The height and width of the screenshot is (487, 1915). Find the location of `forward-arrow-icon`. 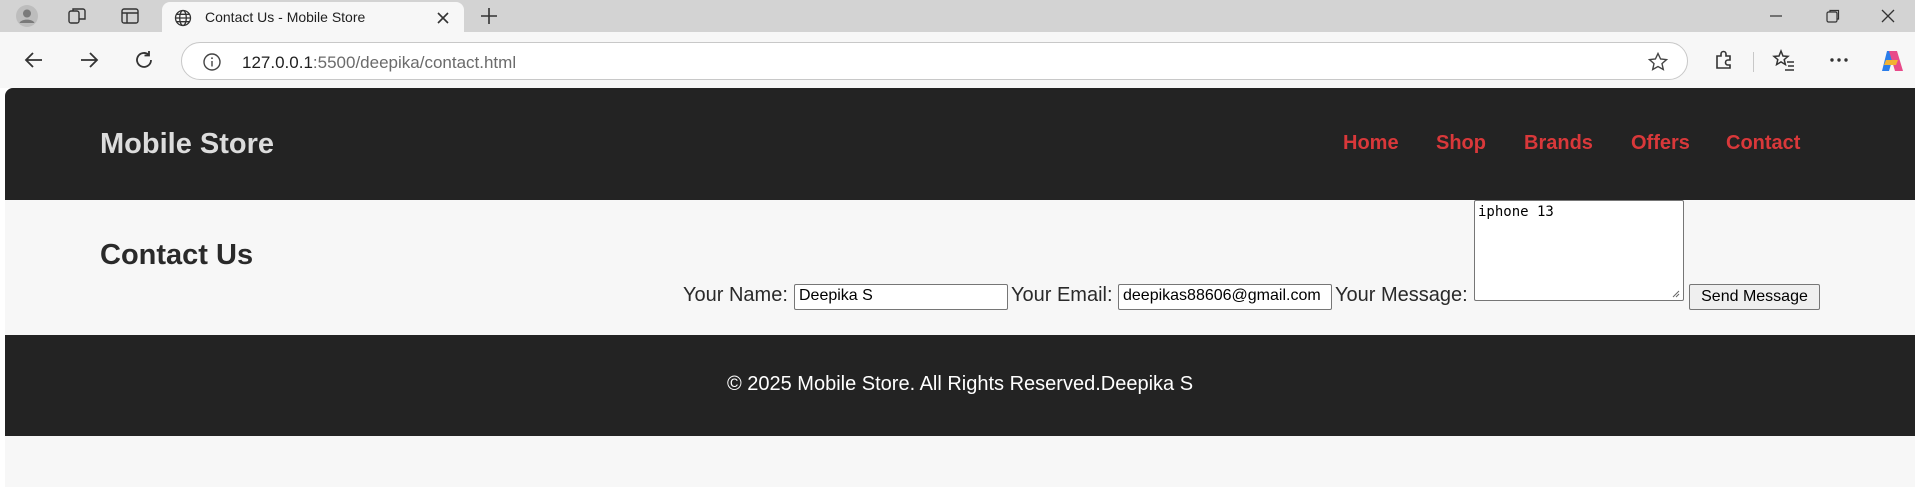

forward-arrow-icon is located at coordinates (89, 60).